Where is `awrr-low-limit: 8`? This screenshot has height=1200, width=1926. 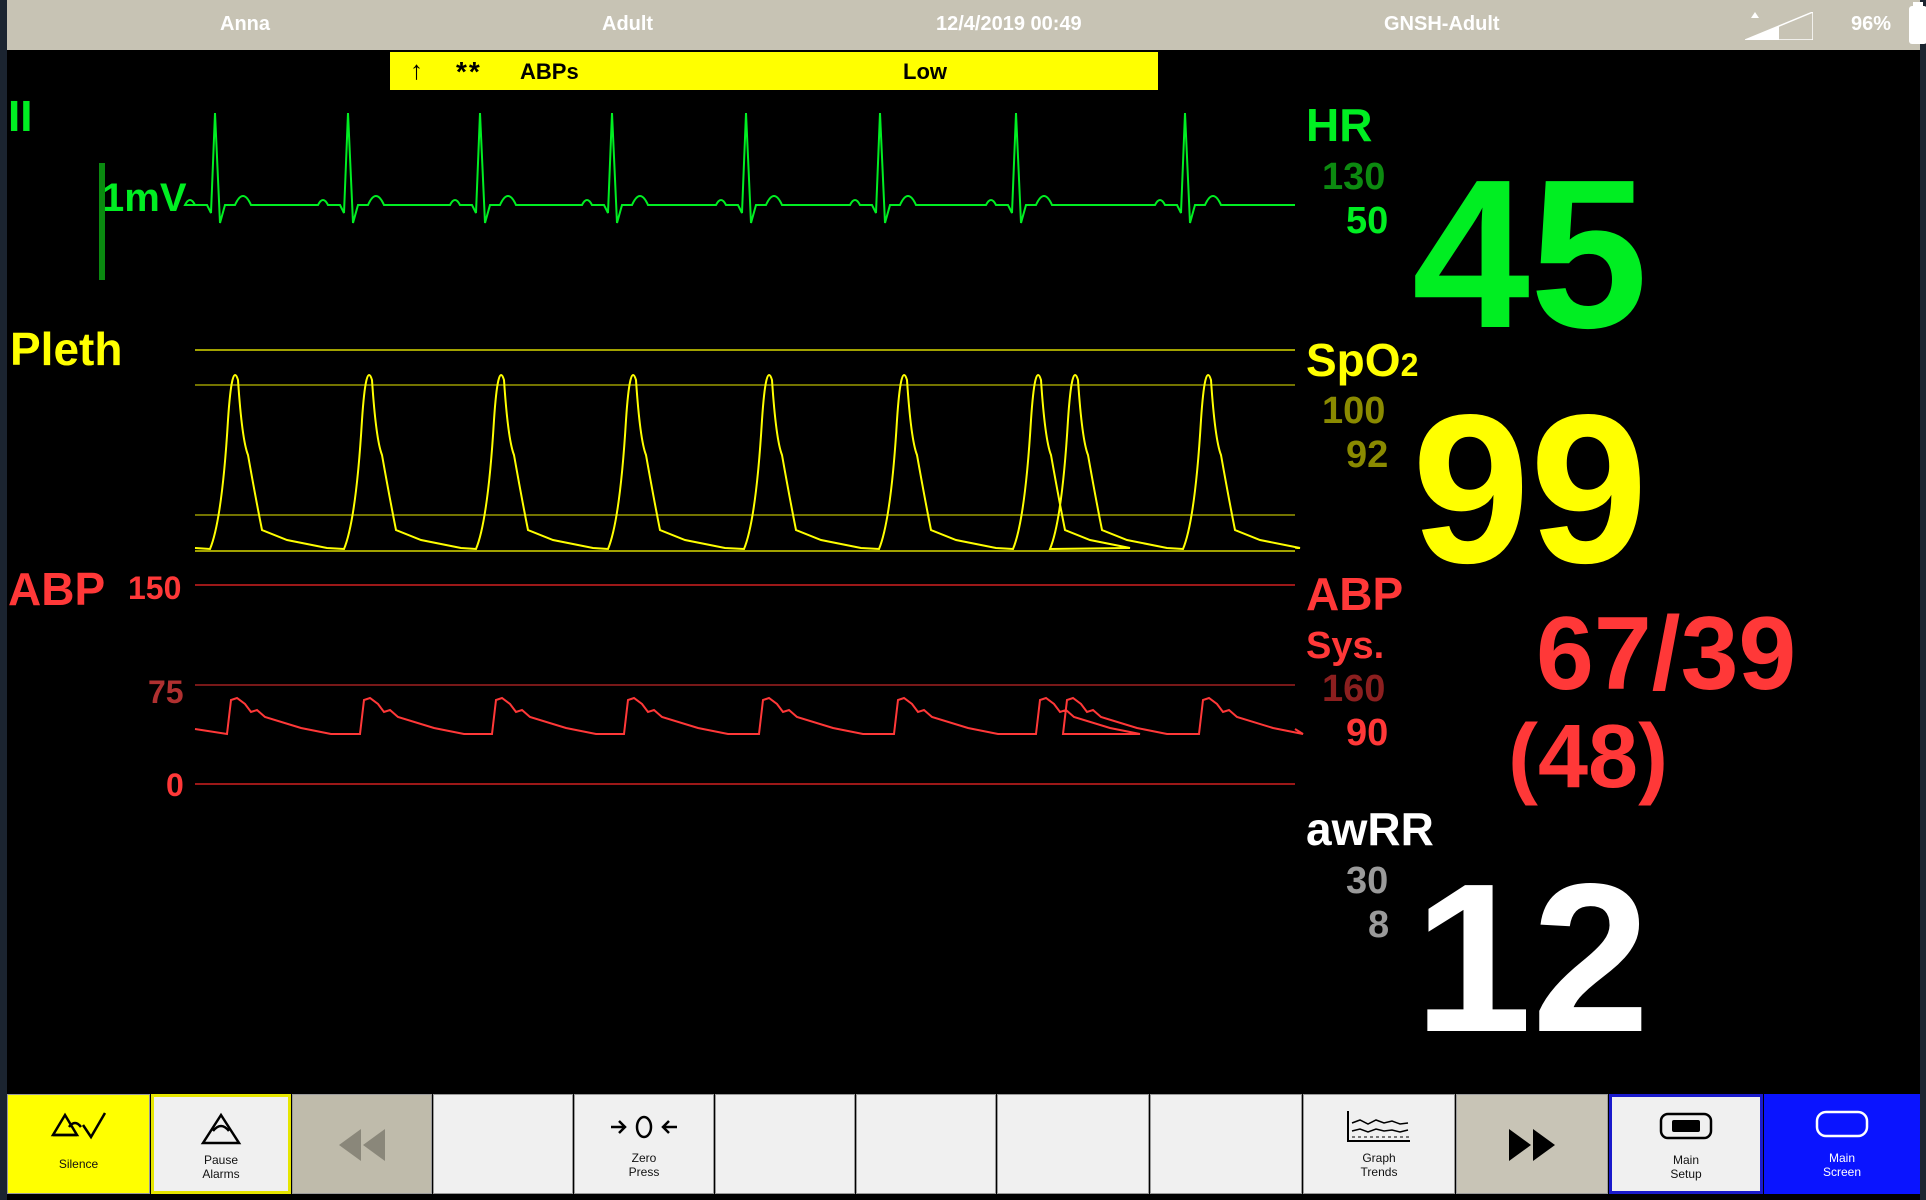 awrr-low-limit: 8 is located at coordinates (1379, 925).